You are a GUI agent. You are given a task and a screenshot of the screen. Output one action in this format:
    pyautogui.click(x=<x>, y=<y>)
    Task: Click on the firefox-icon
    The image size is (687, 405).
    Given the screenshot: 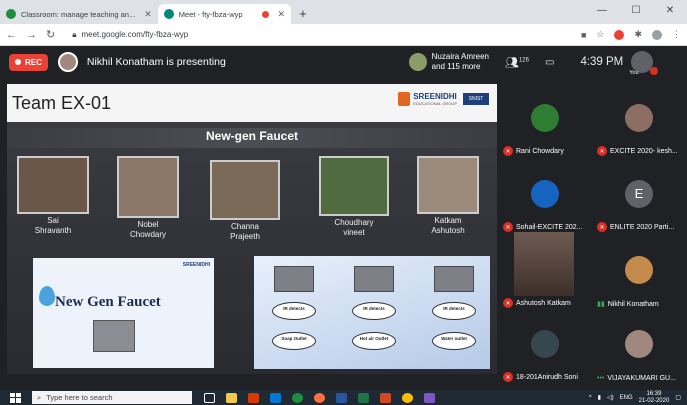 What is the action you would take?
    pyautogui.click(x=319, y=397)
    